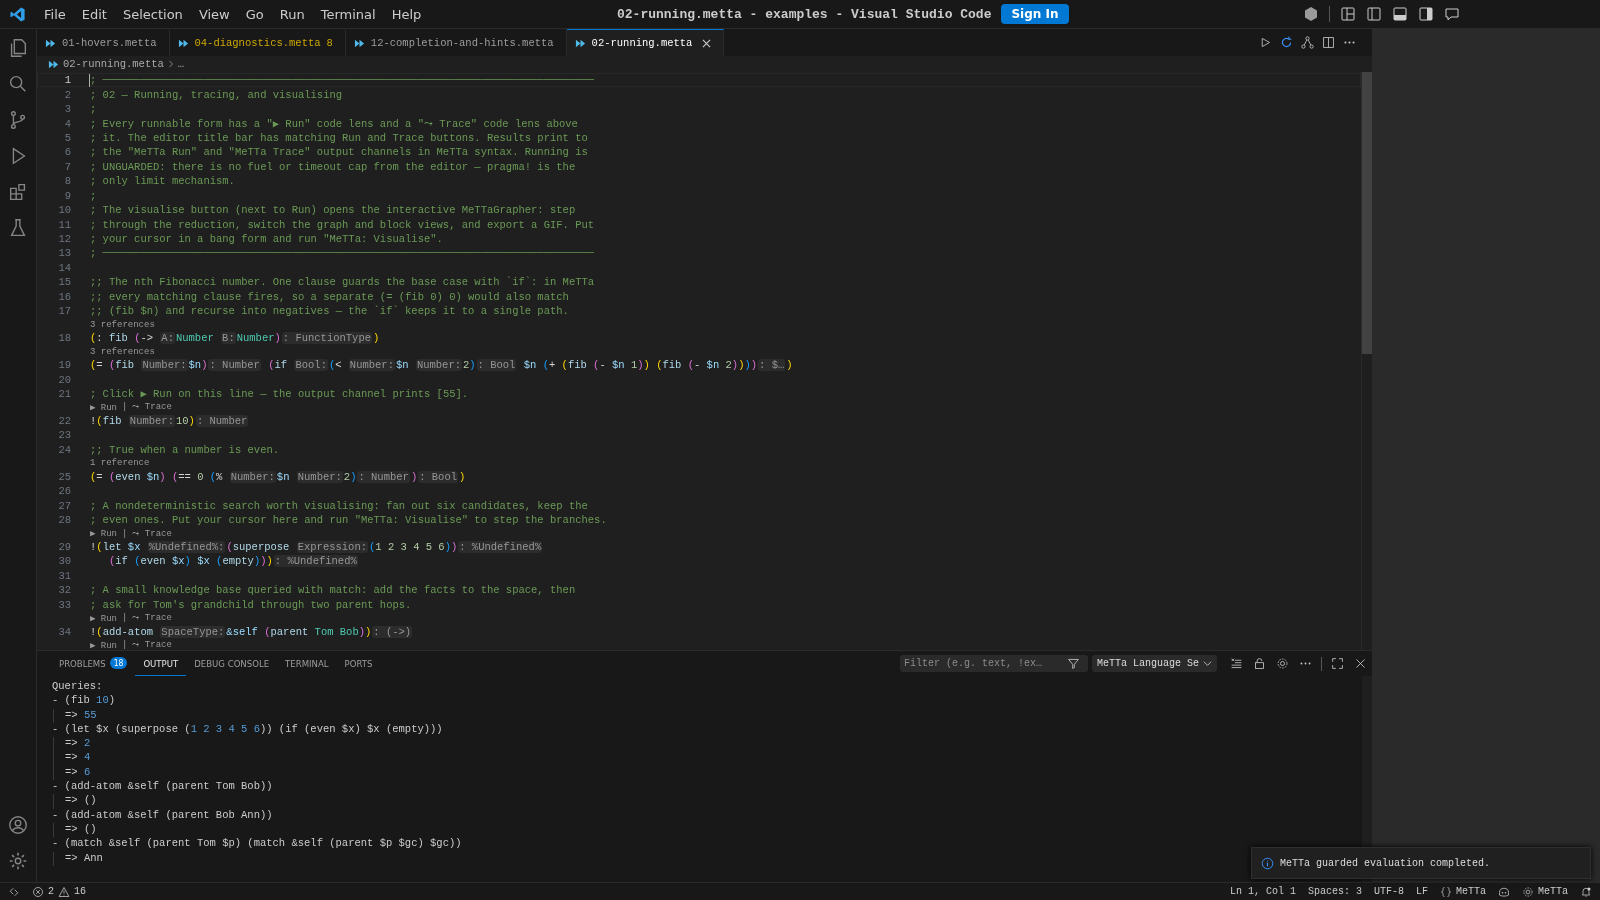 Image resolution: width=1600 pixels, height=900 pixels. What do you see at coordinates (163, 787) in the screenshot?
I see `output-line: - (add-atom &self (parent Tom Bob))` at bounding box center [163, 787].